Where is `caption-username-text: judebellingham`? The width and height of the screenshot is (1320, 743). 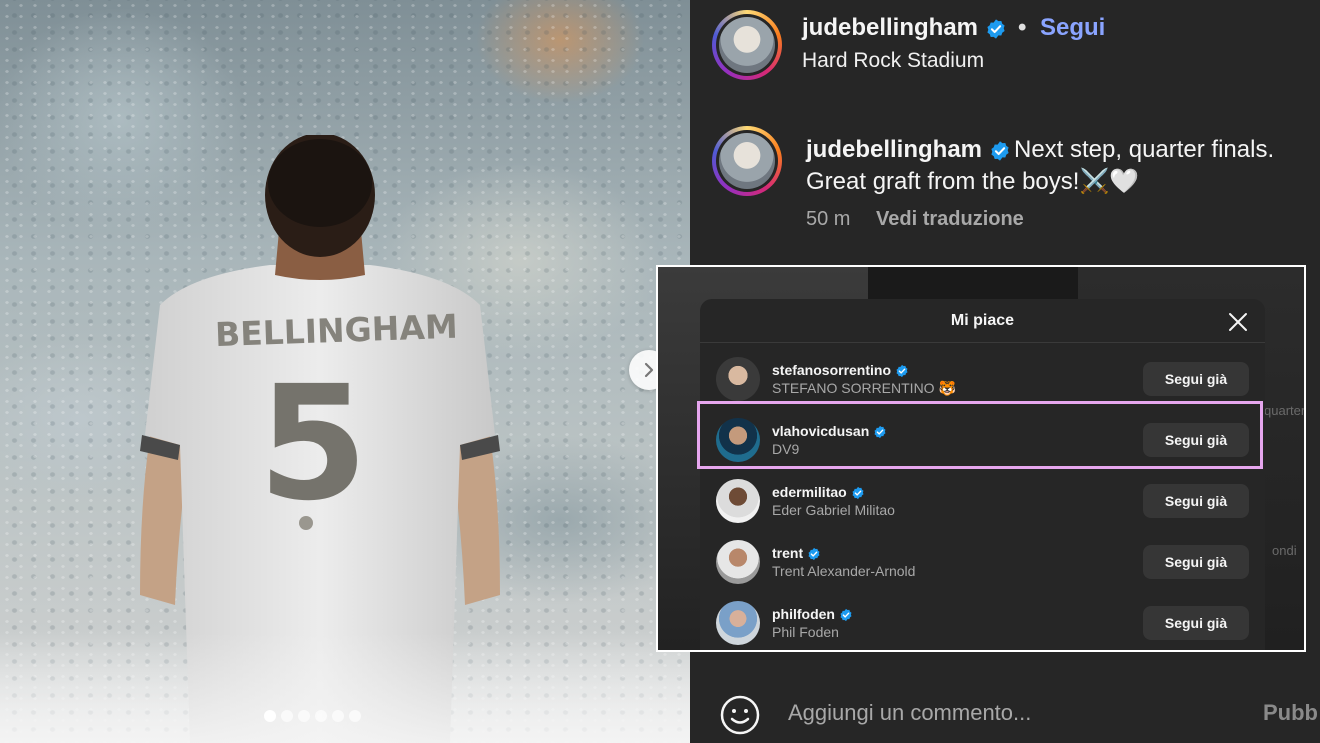 caption-username-text: judebellingham is located at coordinates (894, 149).